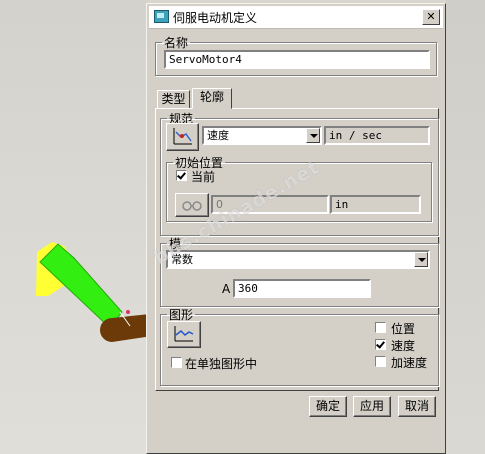 The width and height of the screenshot is (485, 454). I want to click on glasses-button, so click(192, 205).